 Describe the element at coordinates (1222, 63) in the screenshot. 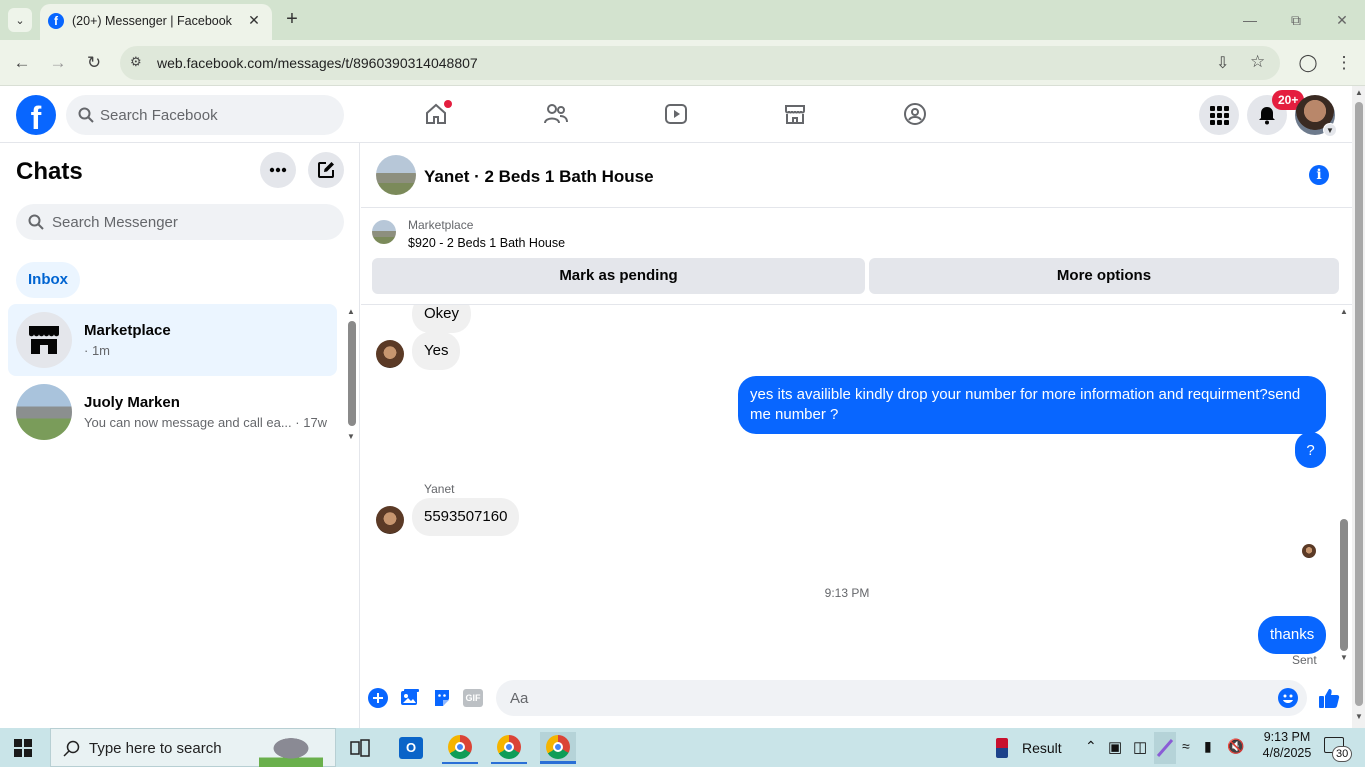

I see `install-app-icon: ⇩` at that location.